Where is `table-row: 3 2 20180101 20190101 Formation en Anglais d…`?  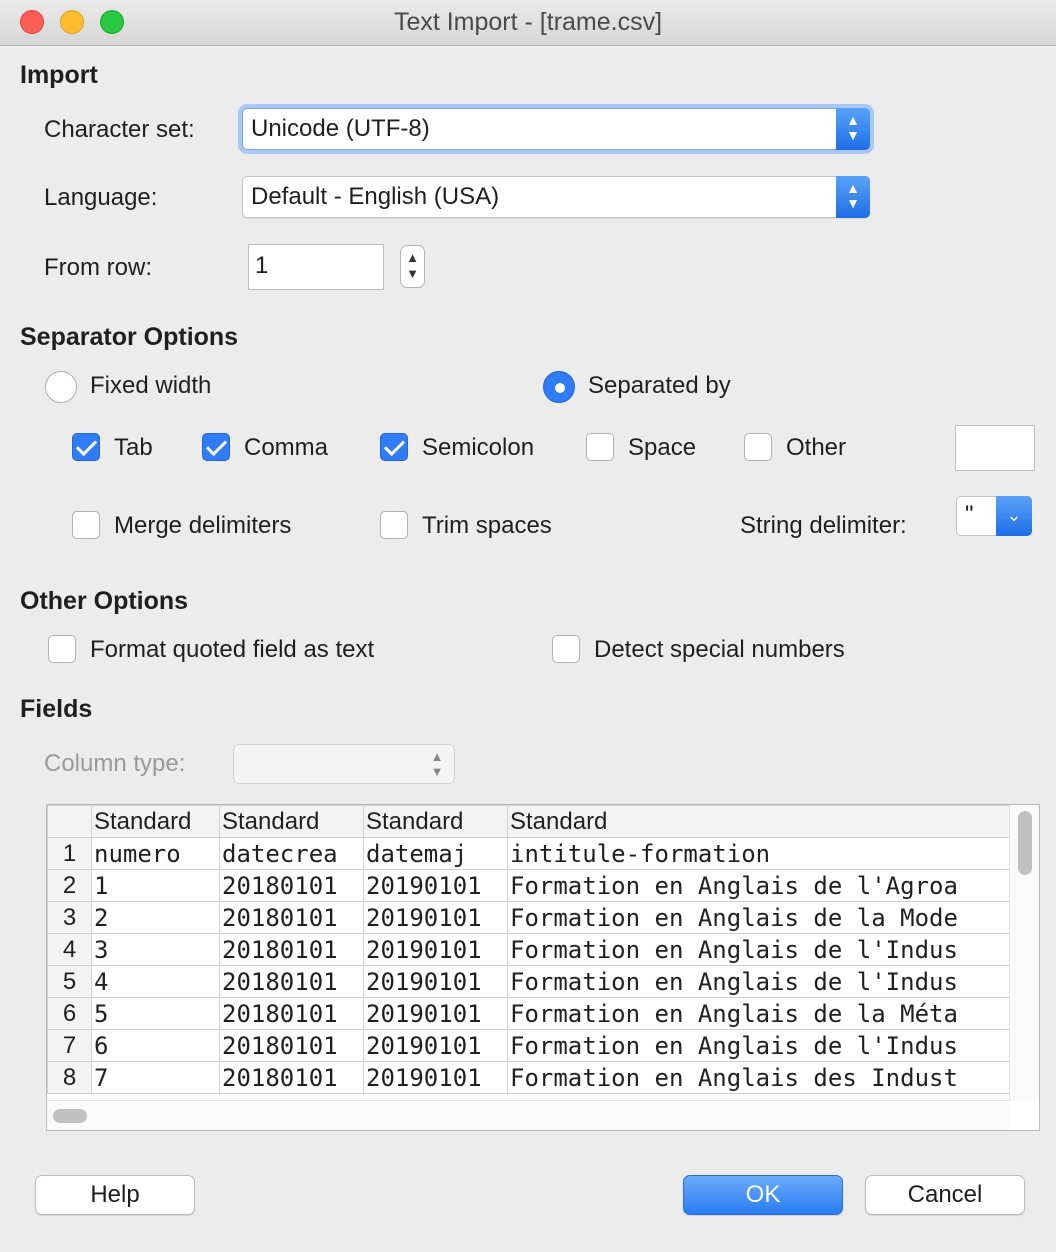 table-row: 3 2 20180101 20190101 Formation en Anglais d… is located at coordinates (528, 917).